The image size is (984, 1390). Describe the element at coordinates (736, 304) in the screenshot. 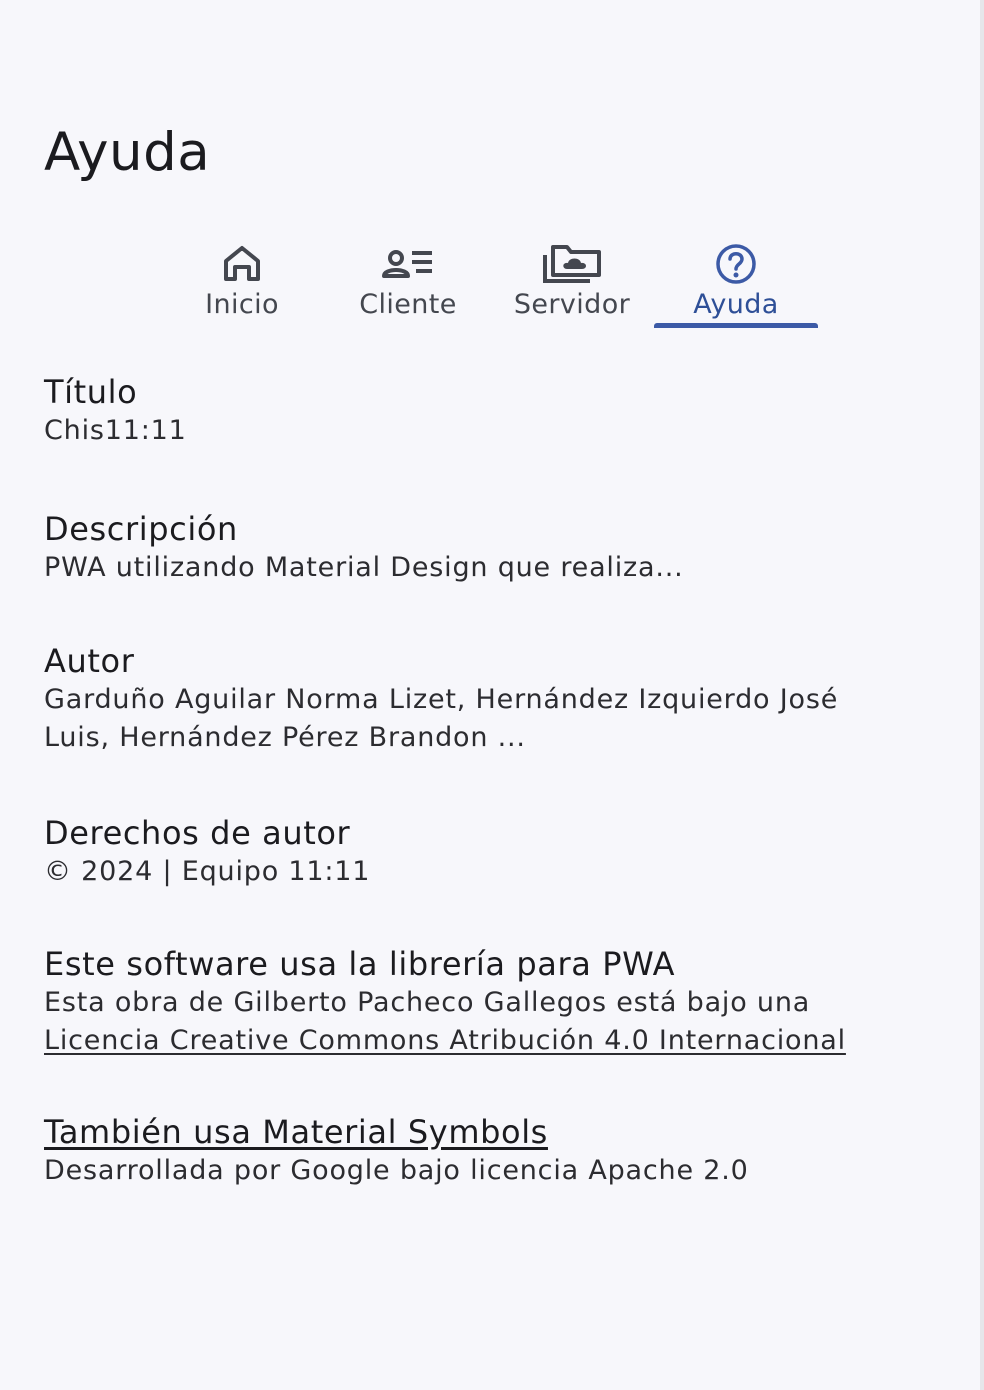

I see `tab-label: Ayuda` at that location.